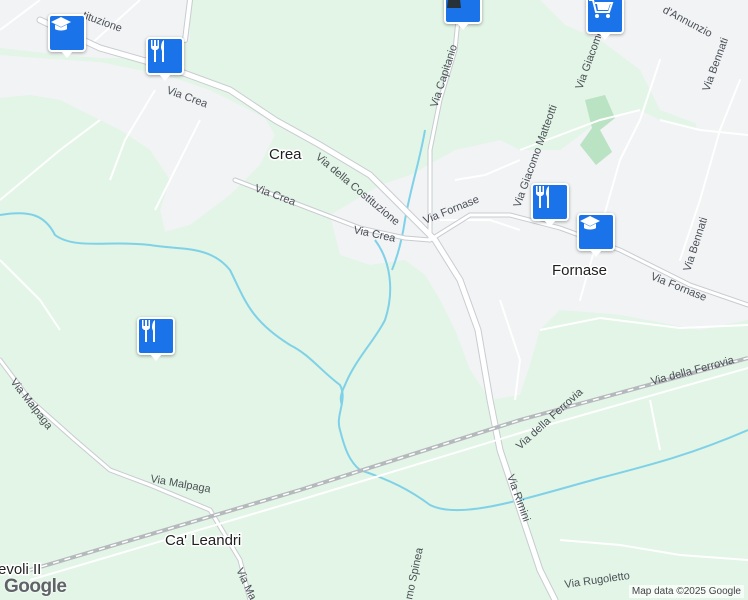 The height and width of the screenshot is (600, 748). What do you see at coordinates (203, 540) in the screenshot?
I see `place-label-ca-leandri: Ca' Leandri` at bounding box center [203, 540].